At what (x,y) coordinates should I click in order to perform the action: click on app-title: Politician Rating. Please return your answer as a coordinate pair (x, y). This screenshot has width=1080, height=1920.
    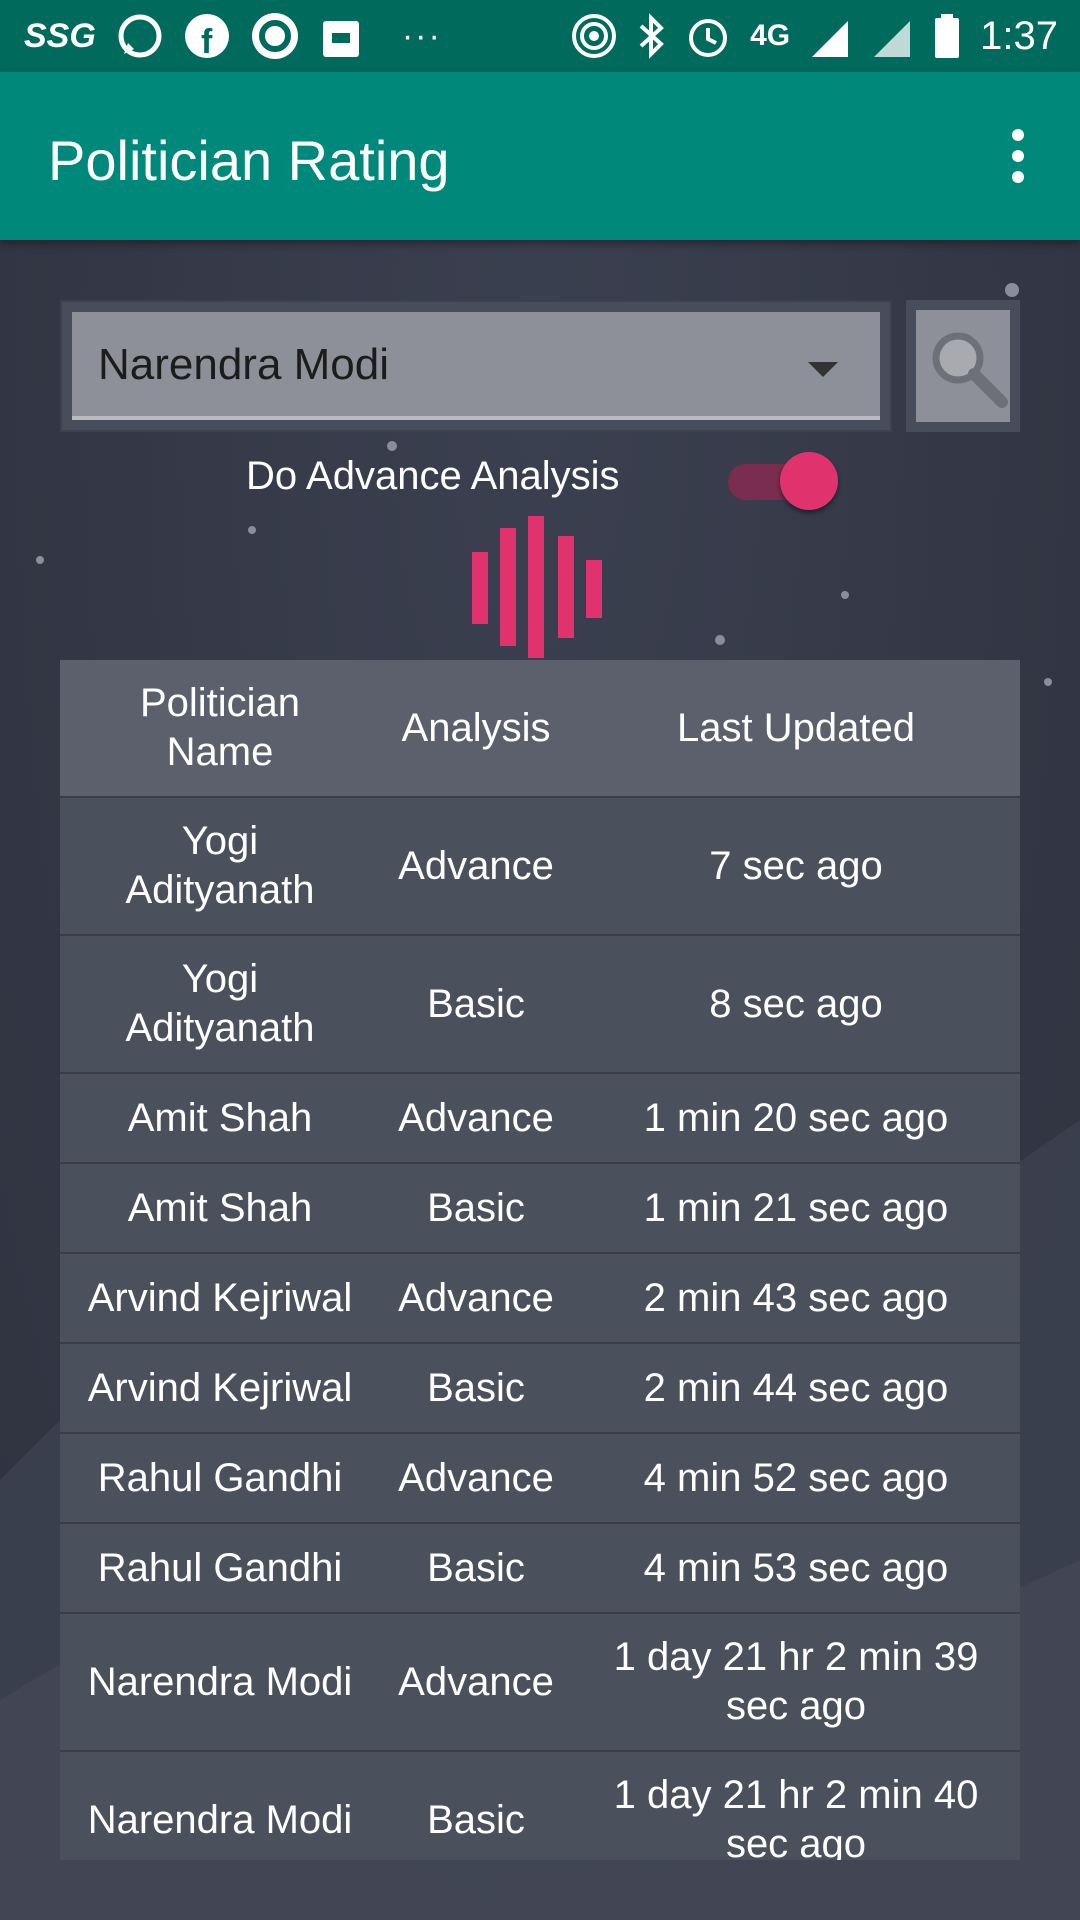
    Looking at the image, I should click on (249, 160).